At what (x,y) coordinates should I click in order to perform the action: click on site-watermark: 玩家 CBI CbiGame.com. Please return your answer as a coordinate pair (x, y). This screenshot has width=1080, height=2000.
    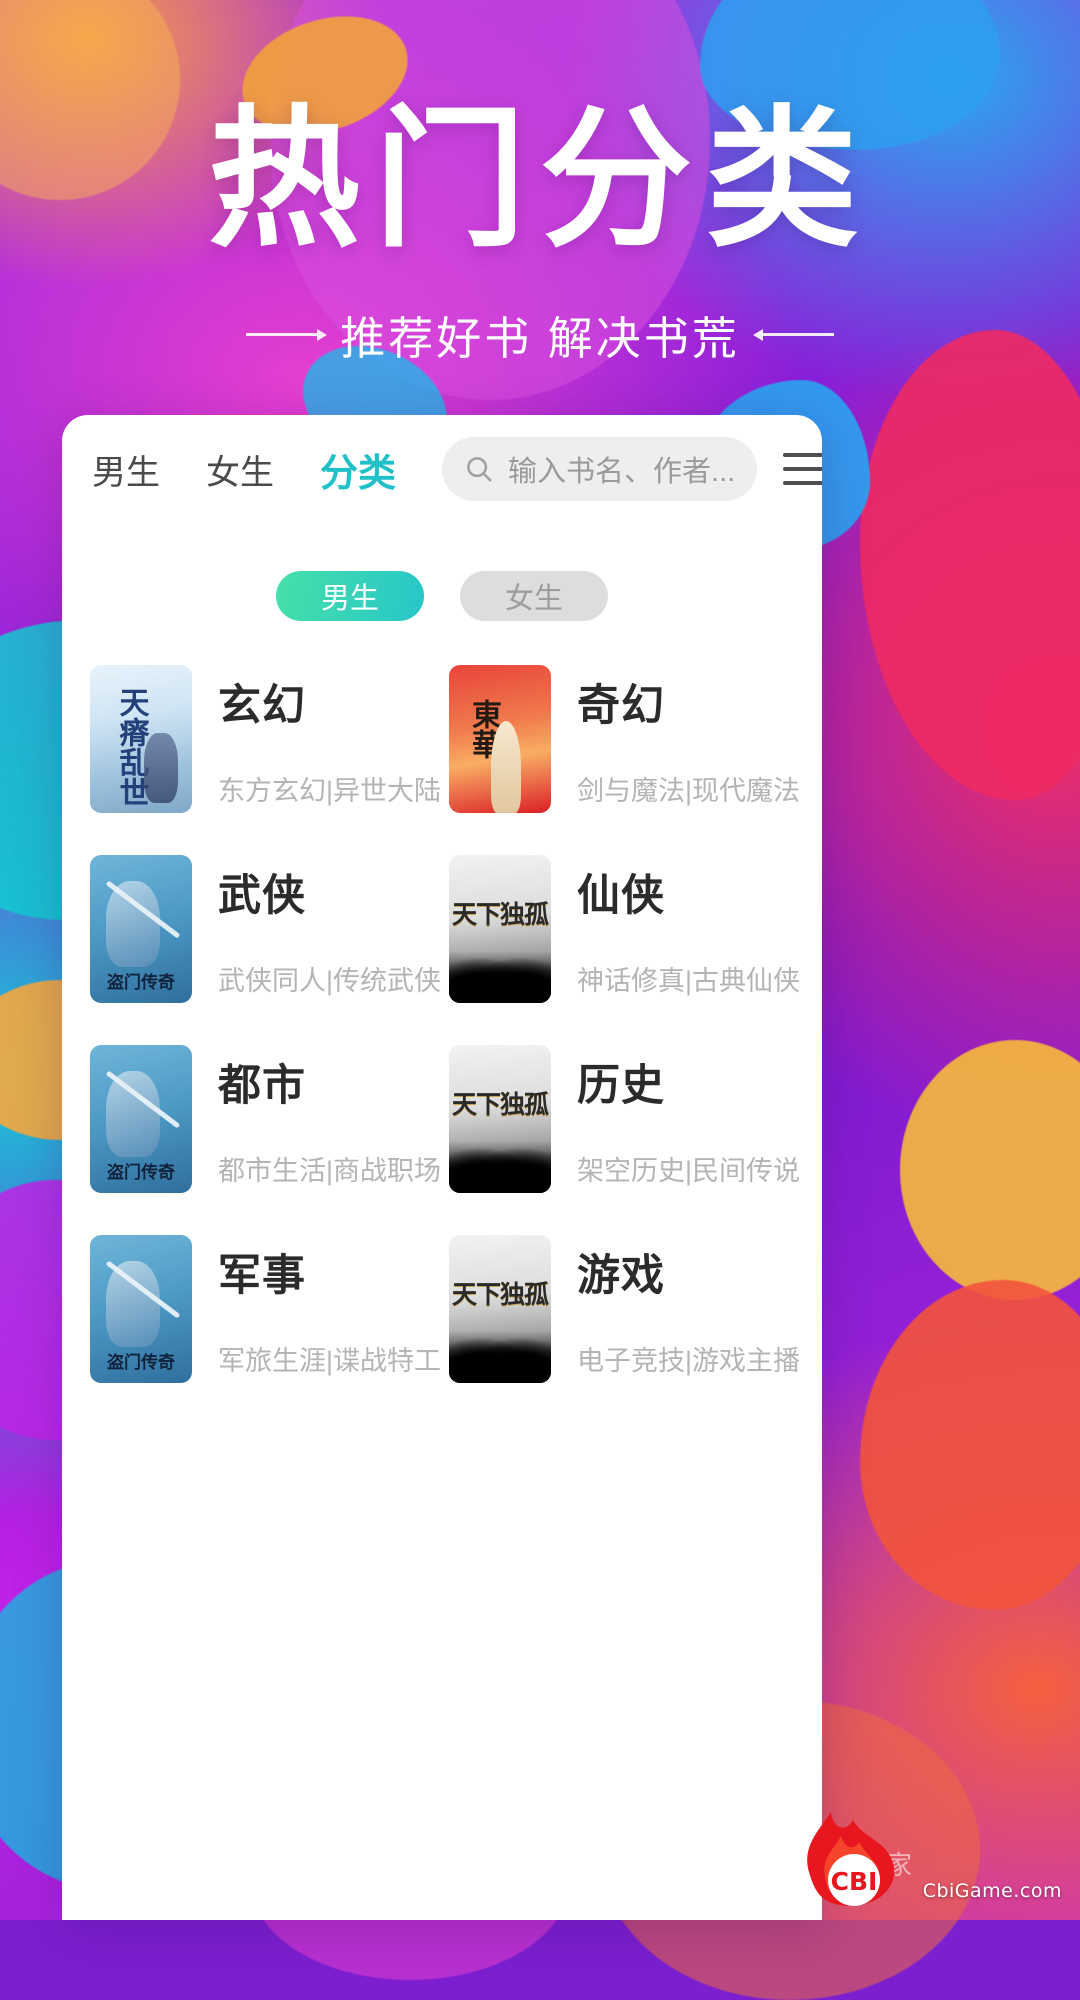
    Looking at the image, I should click on (926, 1858).